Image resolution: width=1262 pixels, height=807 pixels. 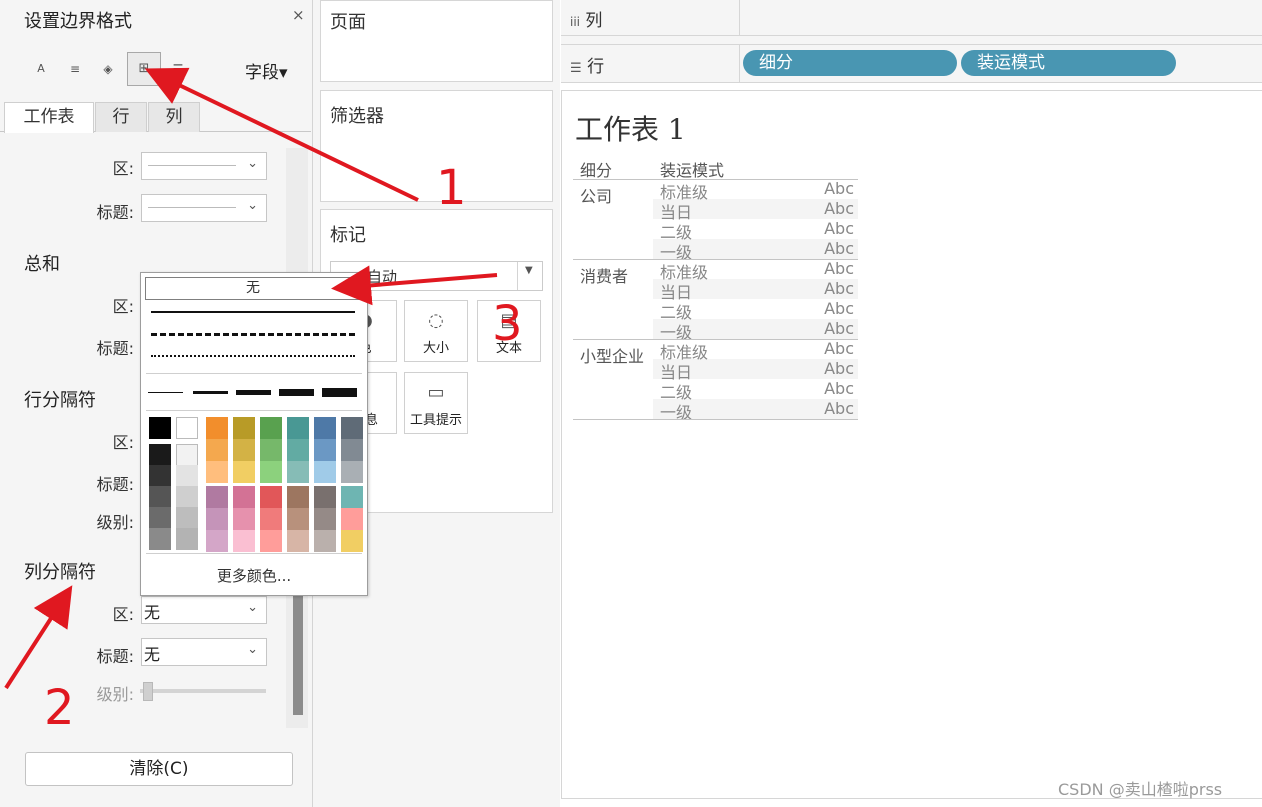 What do you see at coordinates (507, 324) in the screenshot?
I see `annotation-number-3: 3` at bounding box center [507, 324].